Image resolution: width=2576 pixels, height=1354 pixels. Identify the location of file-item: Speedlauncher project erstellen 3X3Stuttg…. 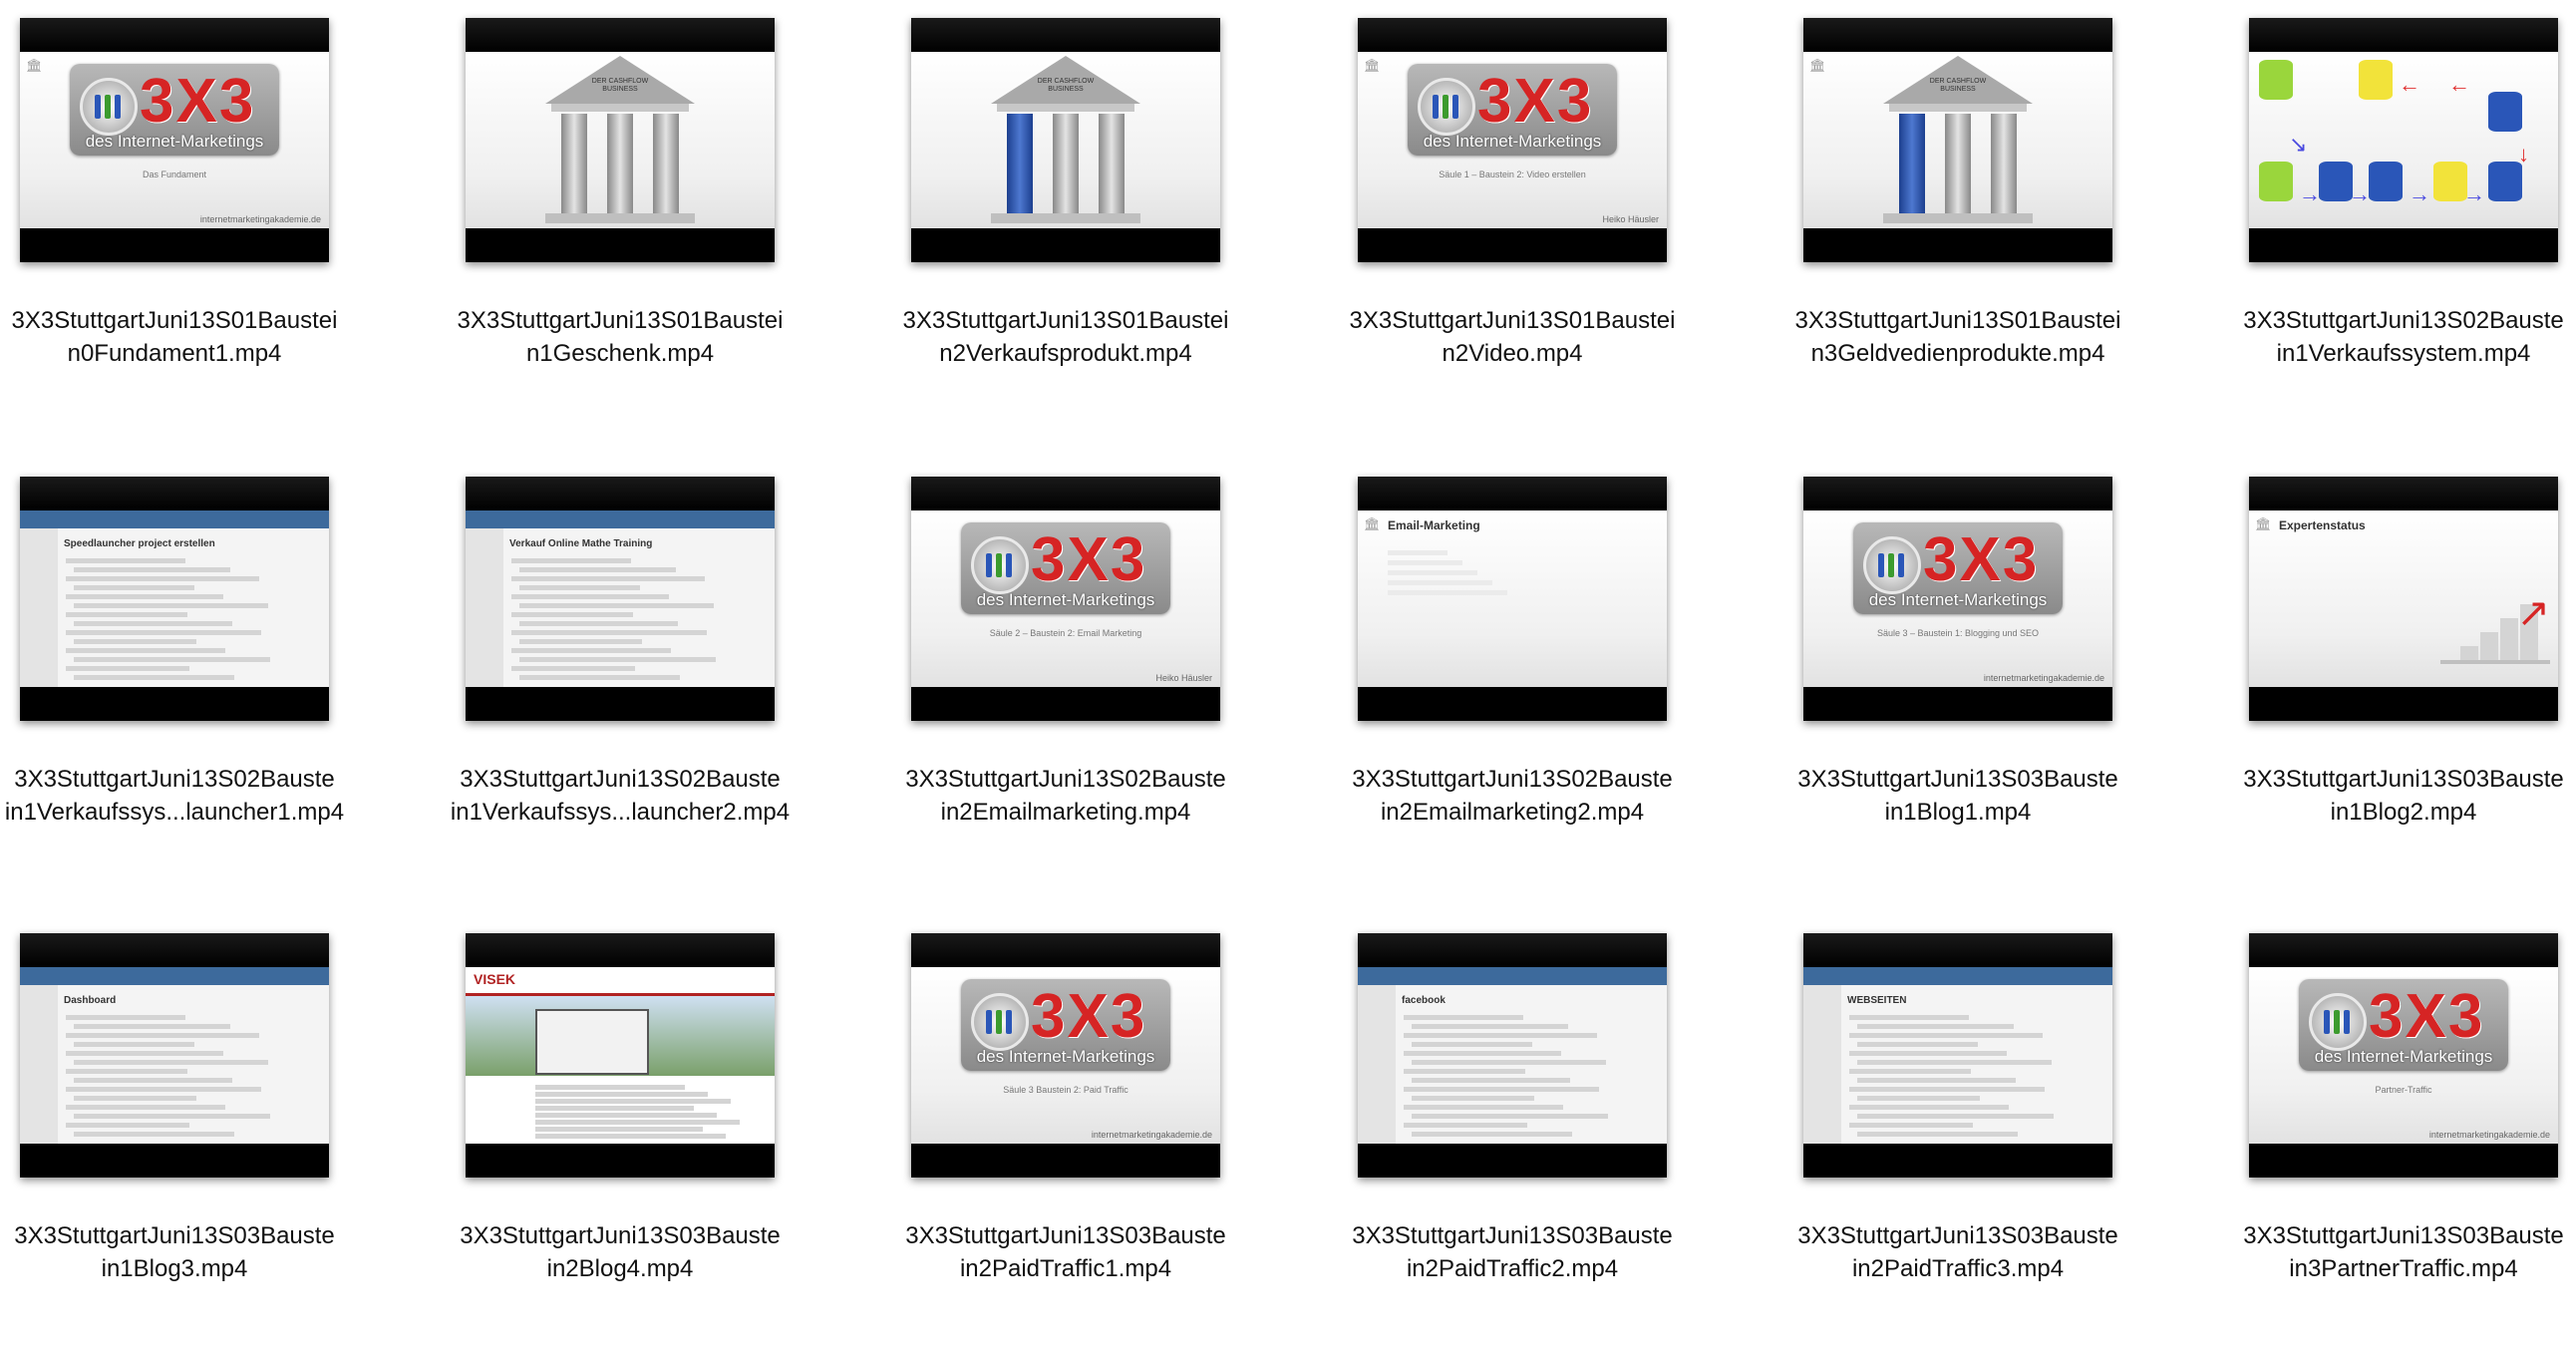
(184, 678).